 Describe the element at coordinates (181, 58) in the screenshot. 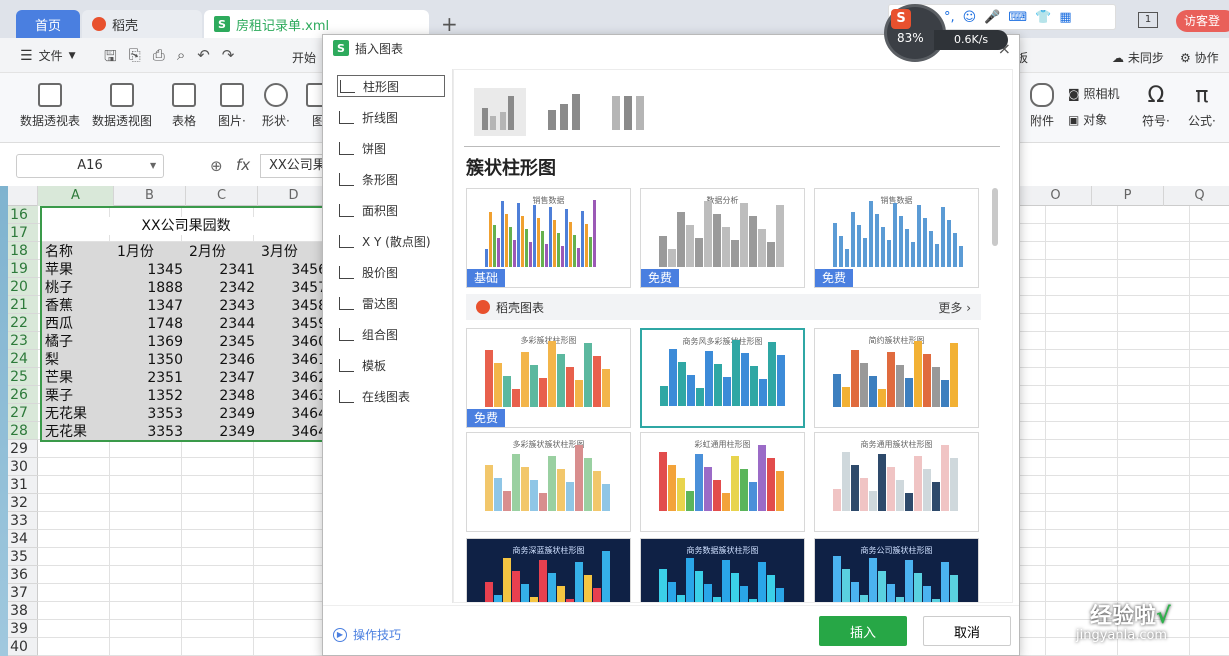

I see `preview-icon: ⌕` at that location.